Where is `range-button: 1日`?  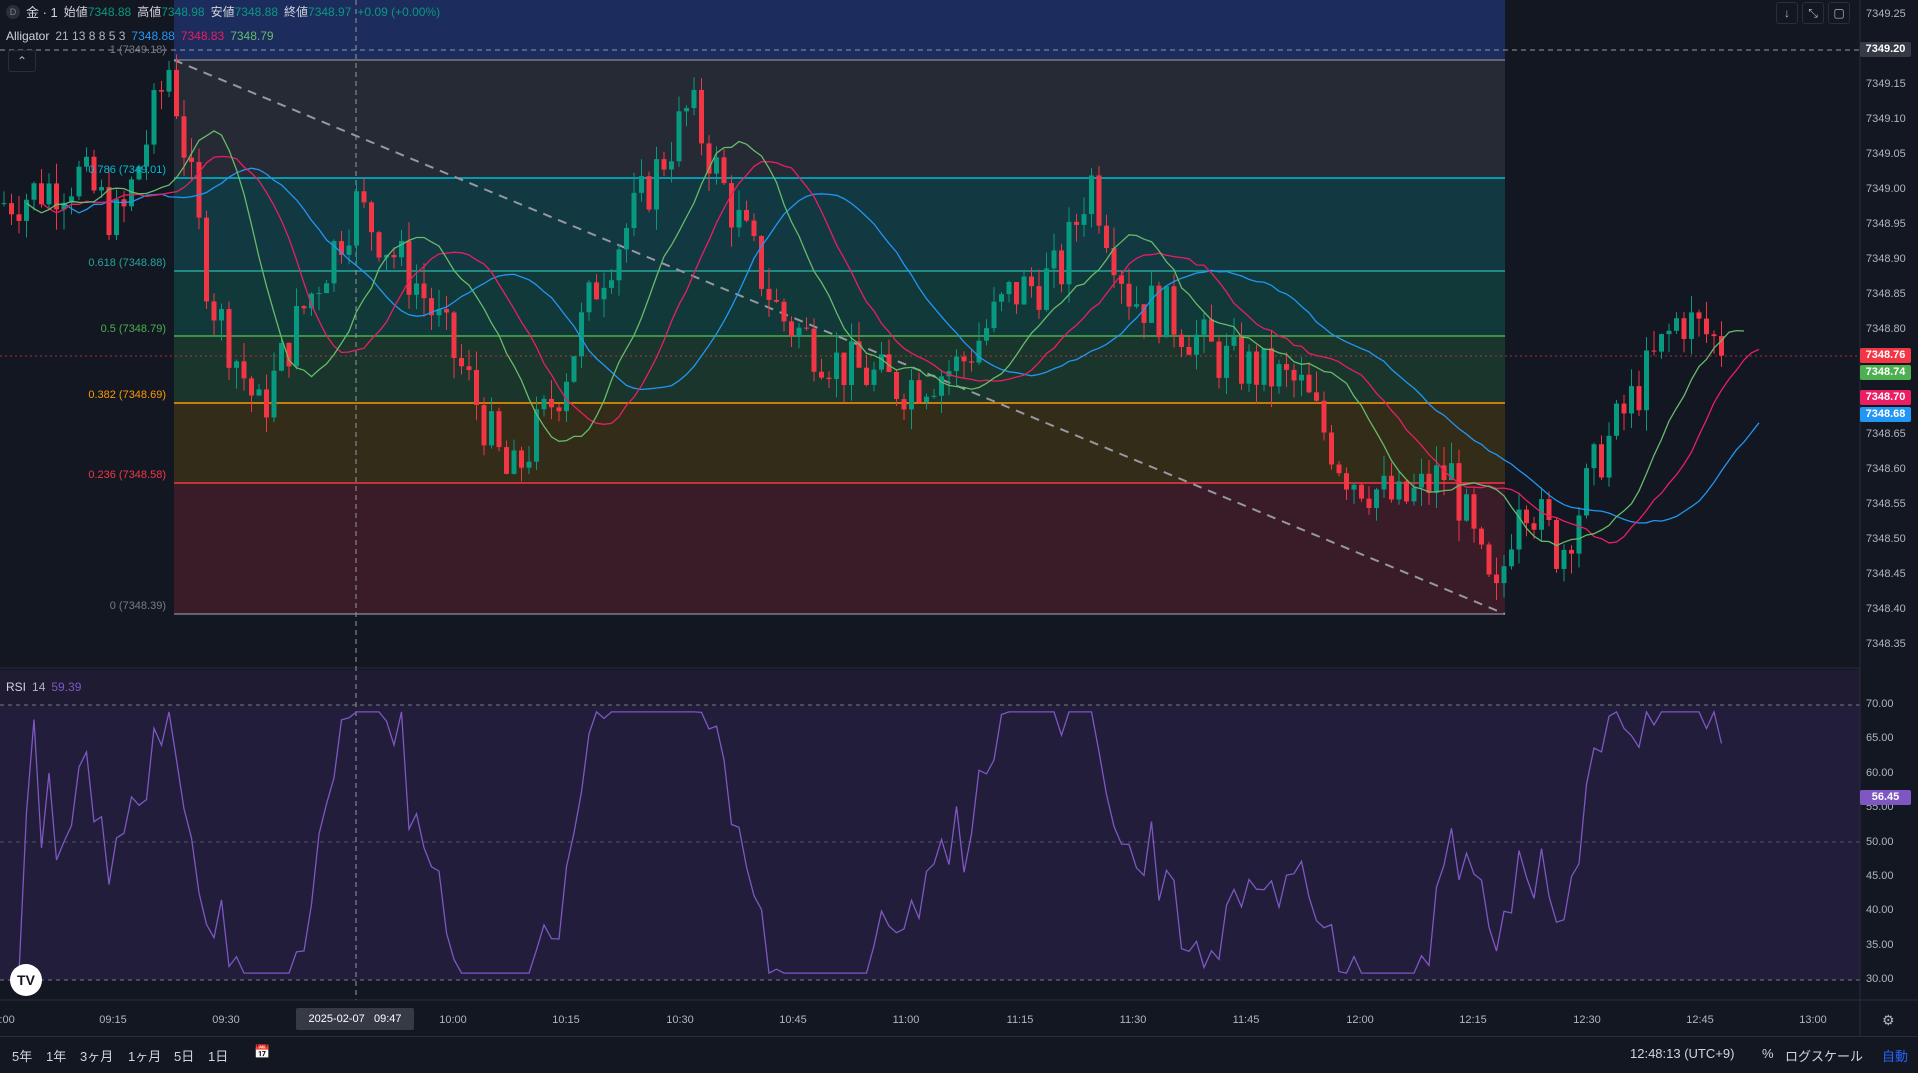 range-button: 1日 is located at coordinates (218, 1055).